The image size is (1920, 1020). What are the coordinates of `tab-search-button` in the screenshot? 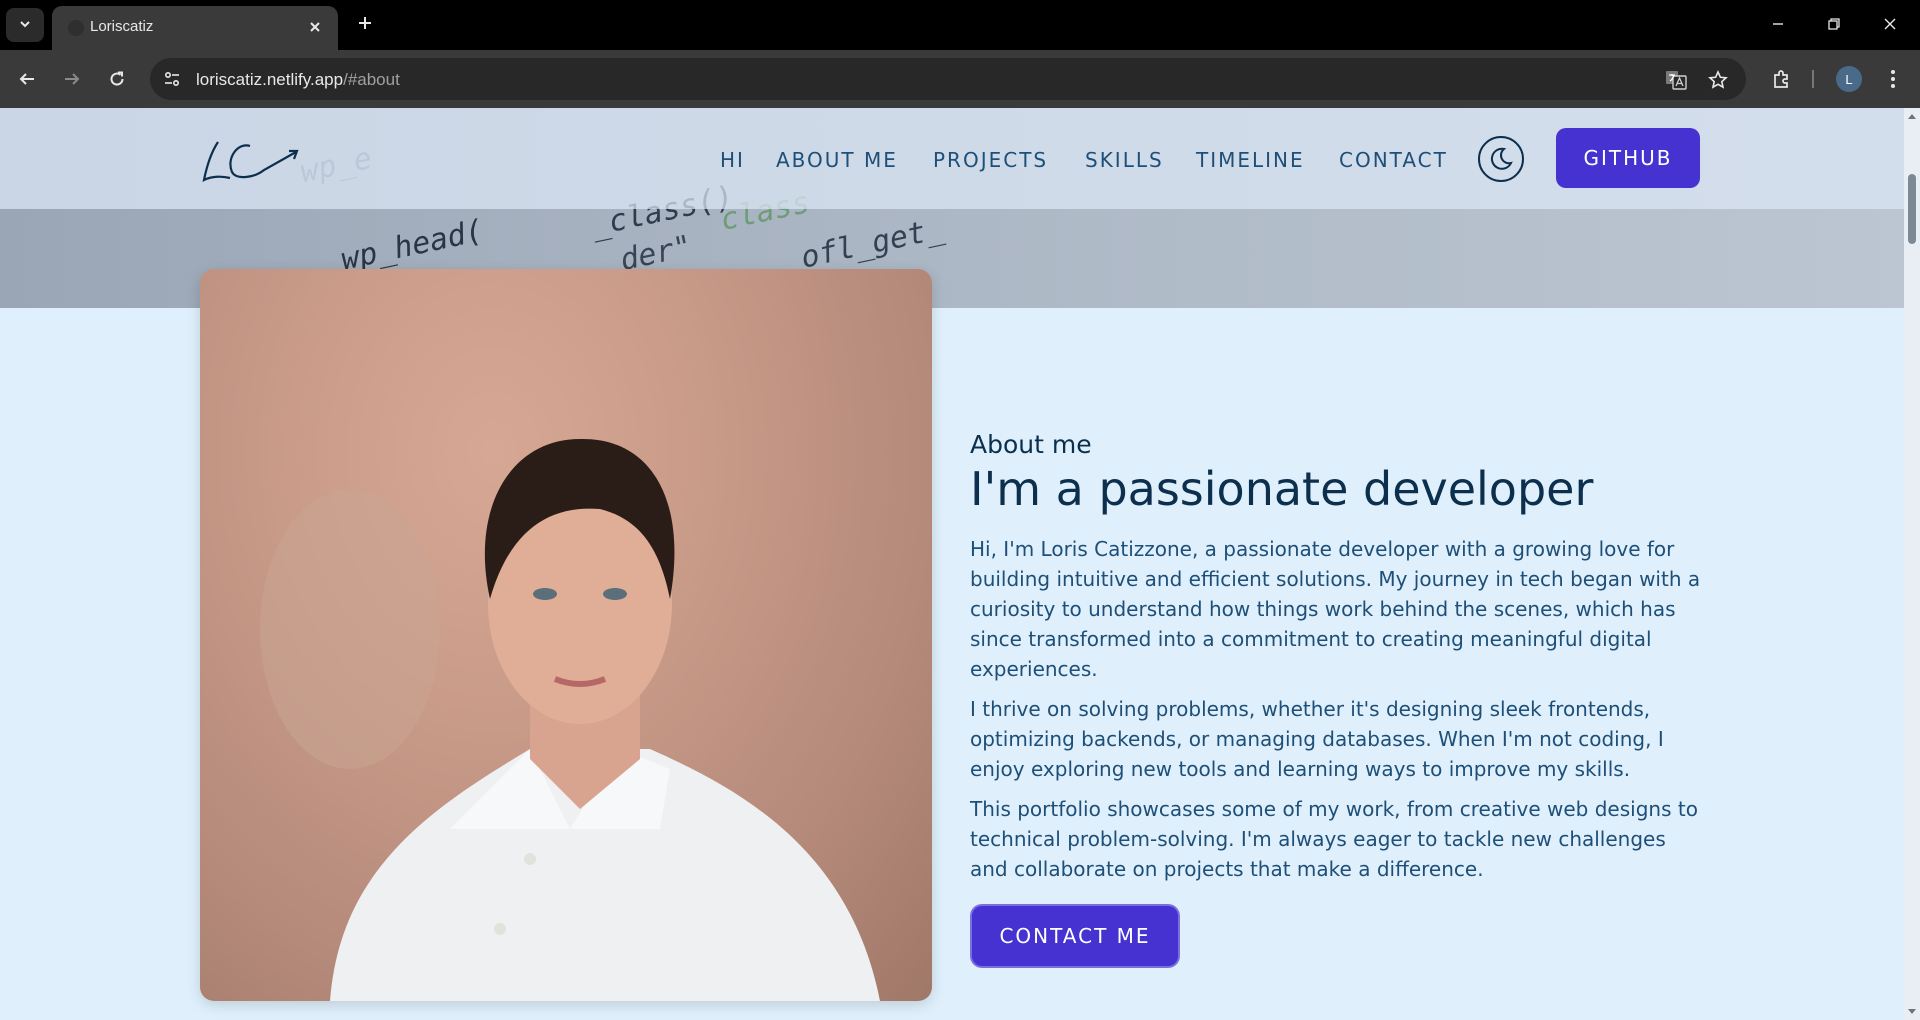 It's located at (25, 25).